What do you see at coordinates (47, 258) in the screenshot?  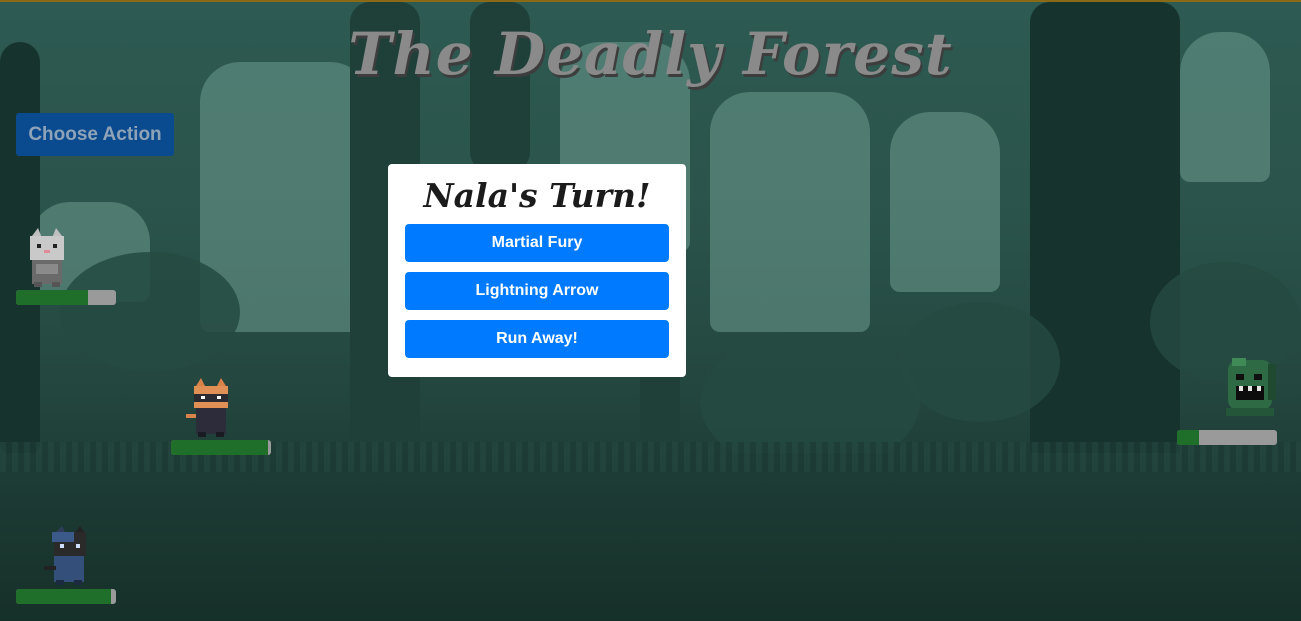 I see `grey-cat-sprite` at bounding box center [47, 258].